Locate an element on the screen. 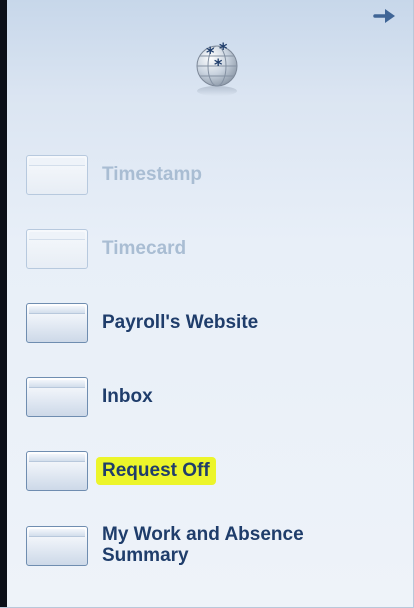 The image size is (414, 608). nav-item-label: Inbox is located at coordinates (127, 396).